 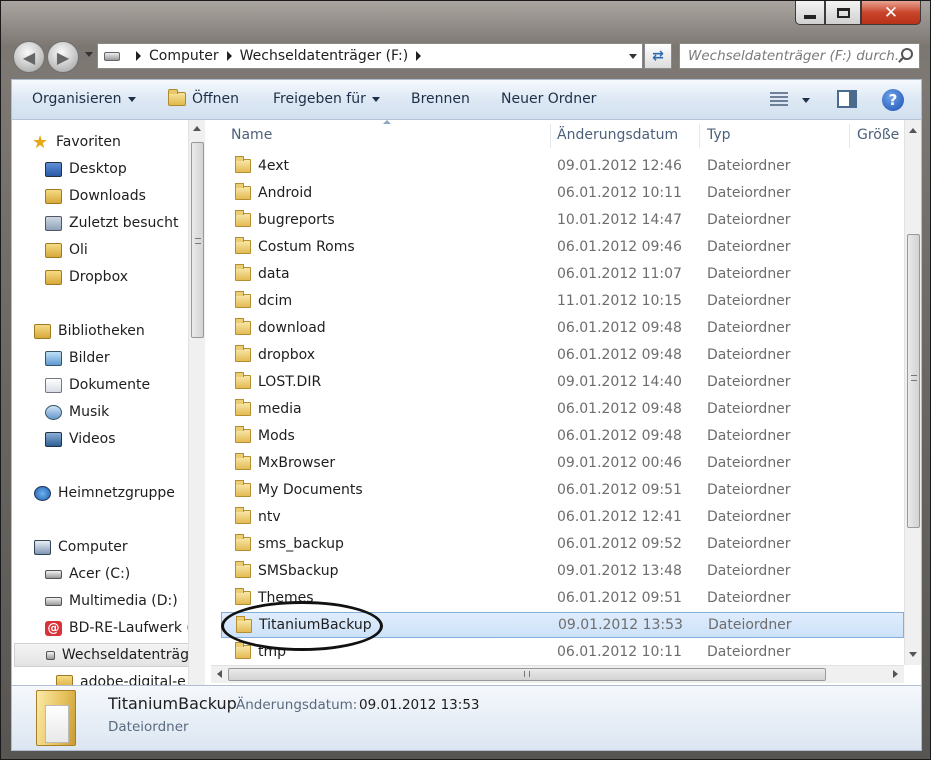 What do you see at coordinates (274, 274) in the screenshot?
I see `row-name: data` at bounding box center [274, 274].